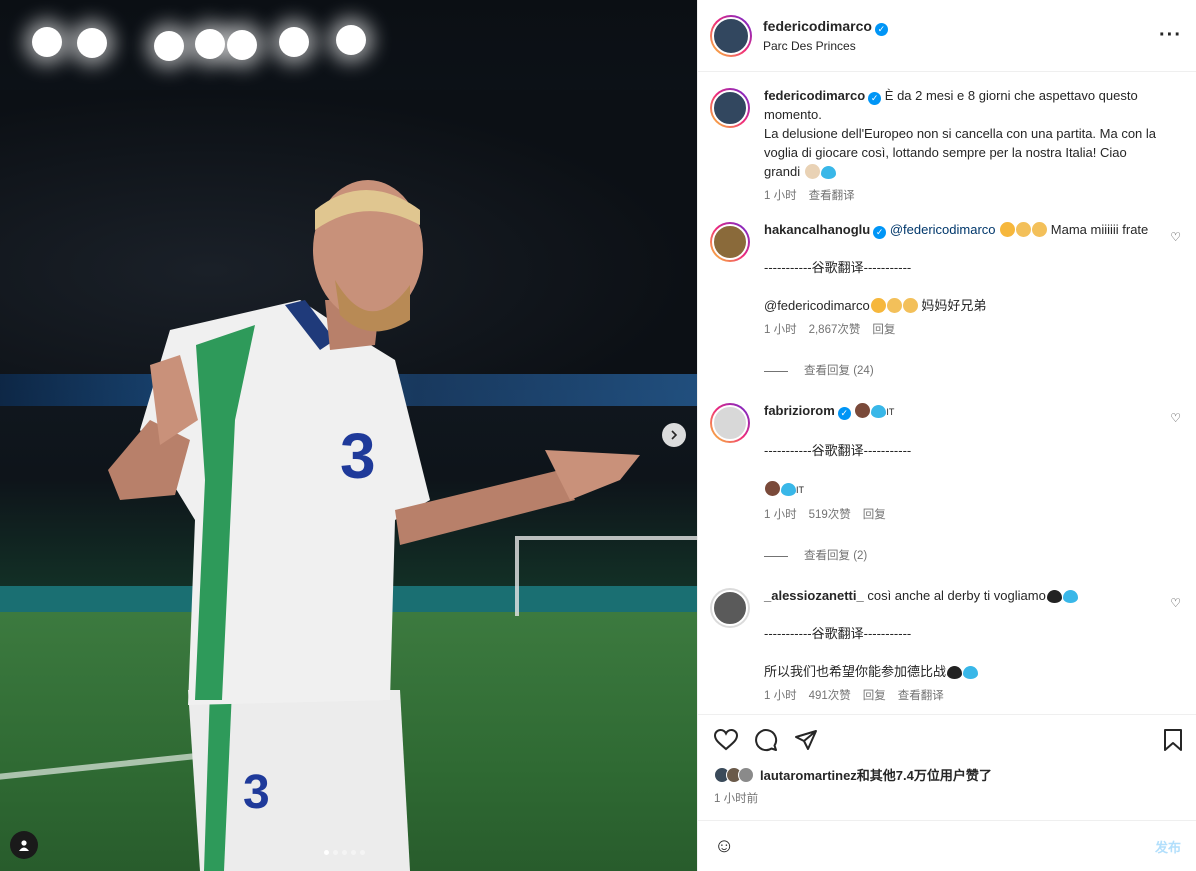 Image resolution: width=1196 pixels, height=871 pixels. I want to click on liked-by-text: lautaromartinez和其他7.4万位用户赞了, so click(876, 775).